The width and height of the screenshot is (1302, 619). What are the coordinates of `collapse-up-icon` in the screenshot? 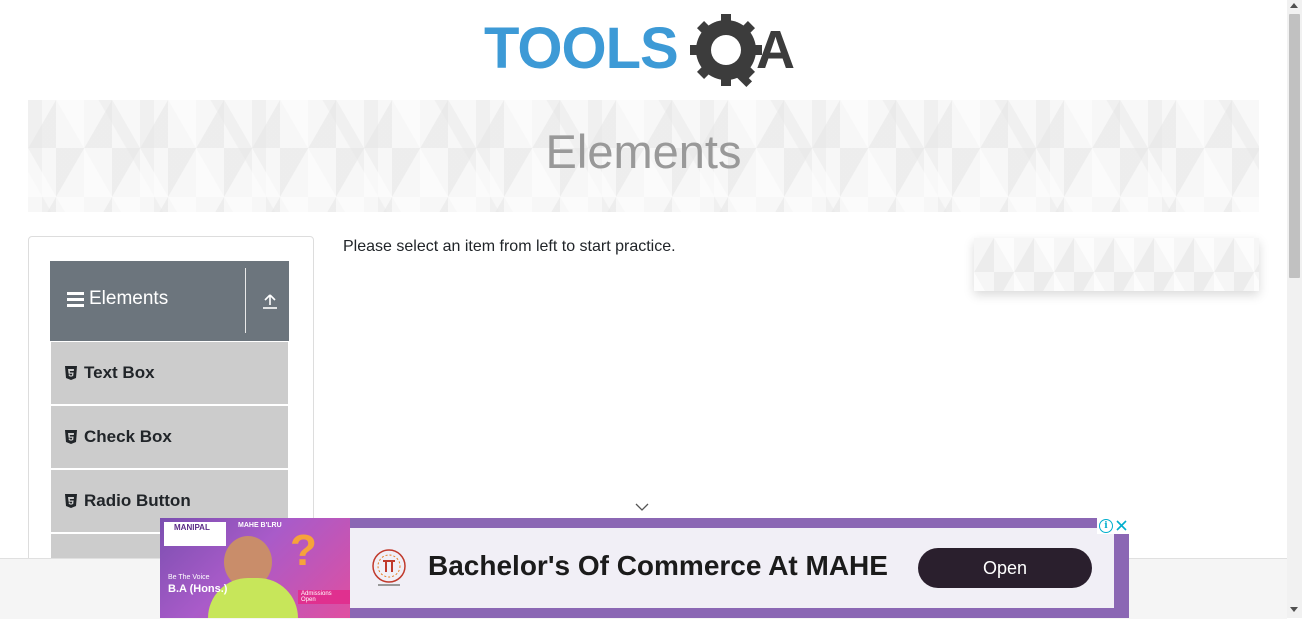 It's located at (270, 301).